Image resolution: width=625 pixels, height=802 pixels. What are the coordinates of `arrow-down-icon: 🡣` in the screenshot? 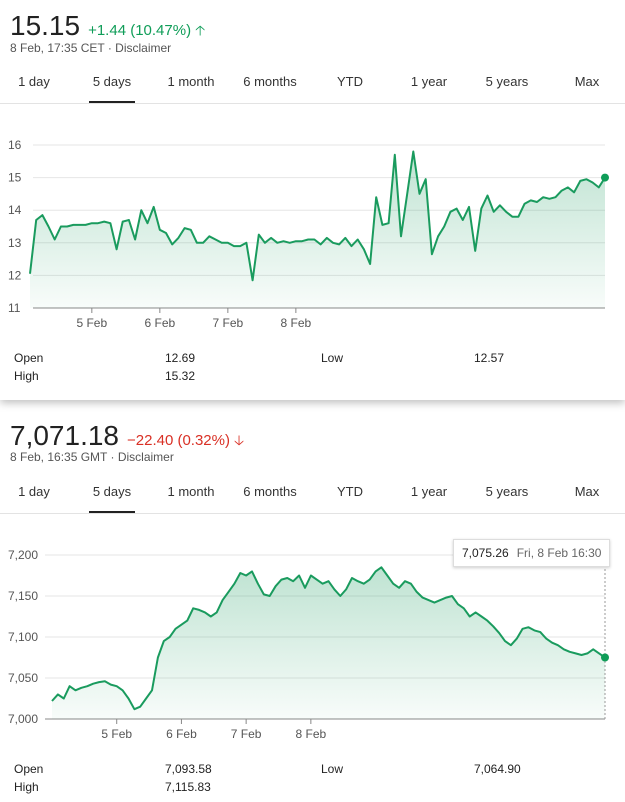 It's located at (239, 440).